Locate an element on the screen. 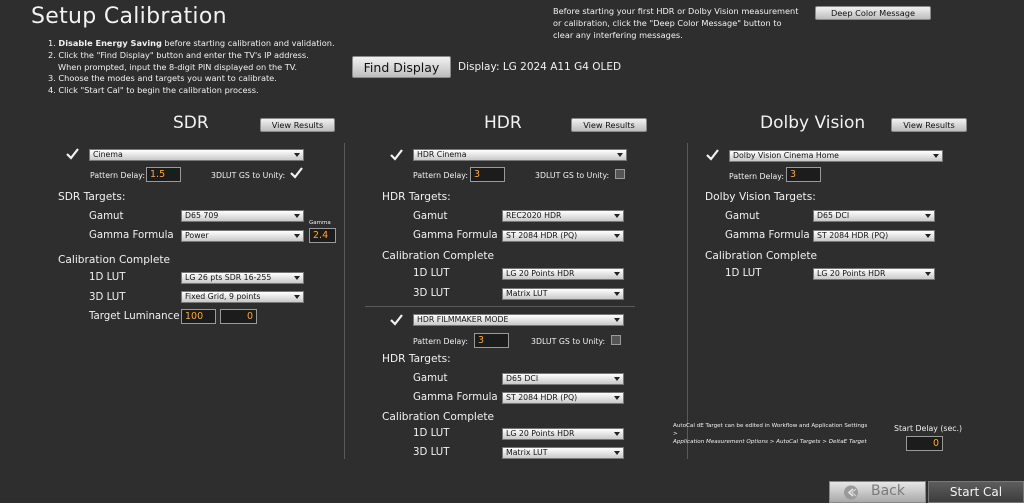 This screenshot has height=503, width=1024. dolby-view-results-button: View Results is located at coordinates (929, 125).